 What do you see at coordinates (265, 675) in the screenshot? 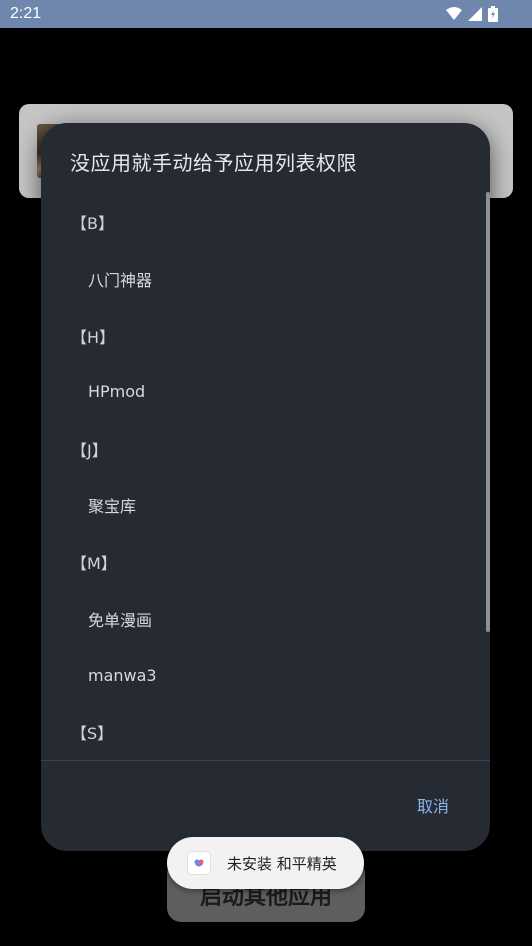
I see `list-item-app: manwa3` at bounding box center [265, 675].